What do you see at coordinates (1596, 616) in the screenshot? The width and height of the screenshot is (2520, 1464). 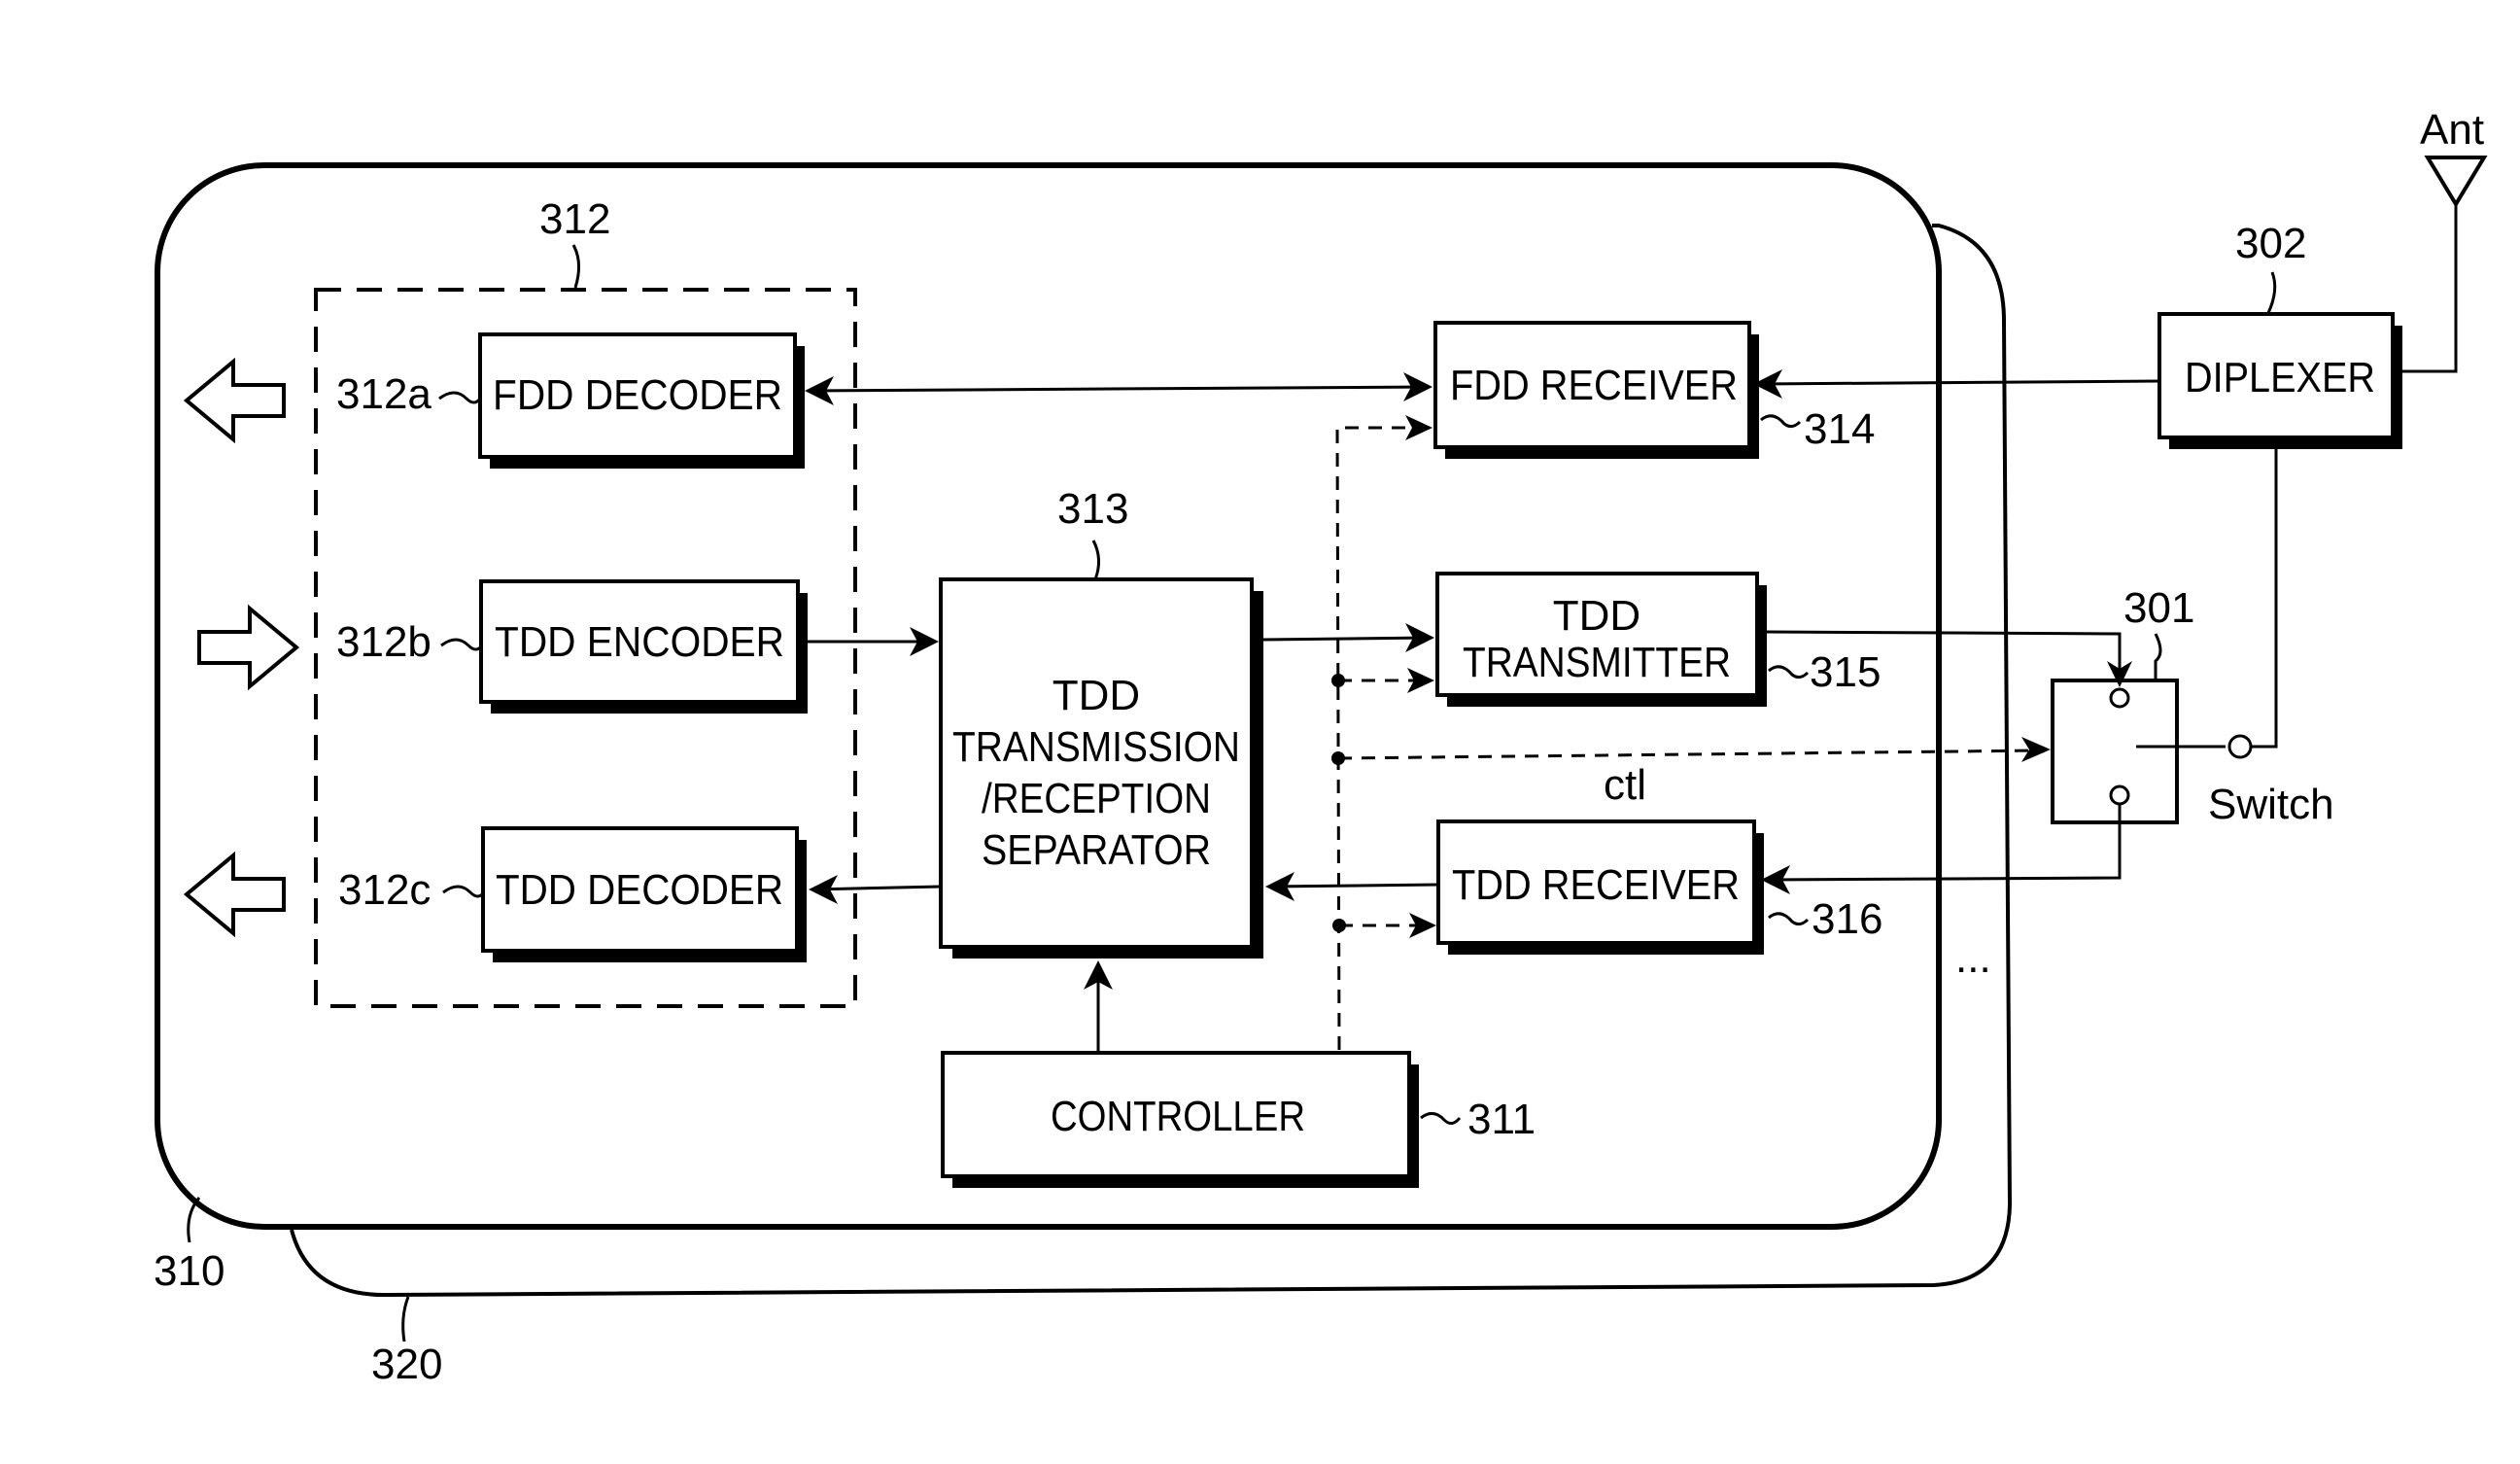 I see `tdd-transmitter-line-1: TDD` at bounding box center [1596, 616].